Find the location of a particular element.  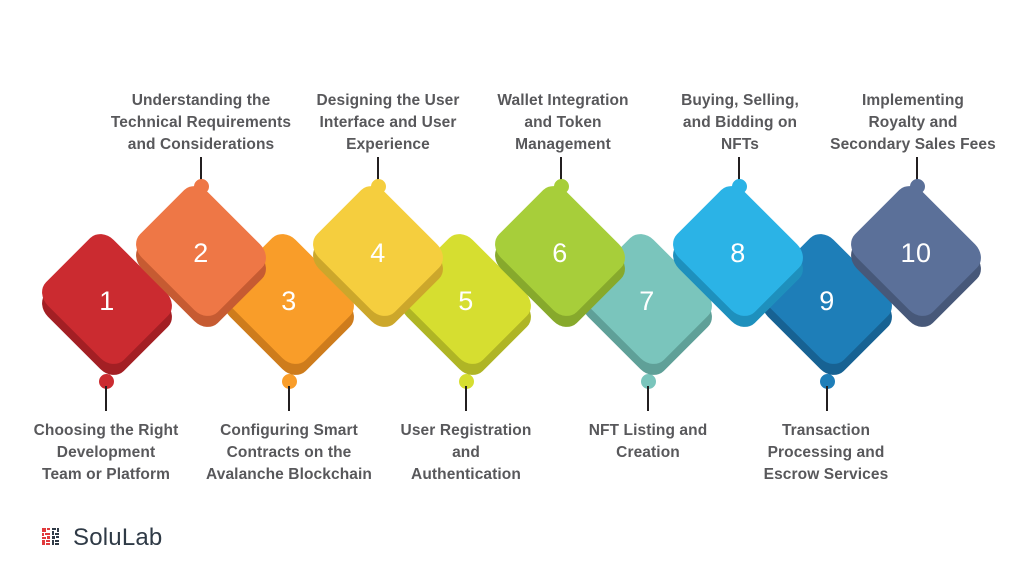

step-label-7: NFT Listing and Creation is located at coordinates (648, 441).